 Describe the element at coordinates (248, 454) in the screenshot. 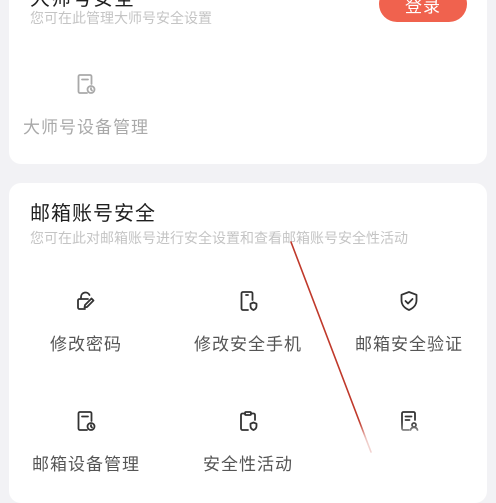

I see `security-activity-item: 安全性活动` at that location.